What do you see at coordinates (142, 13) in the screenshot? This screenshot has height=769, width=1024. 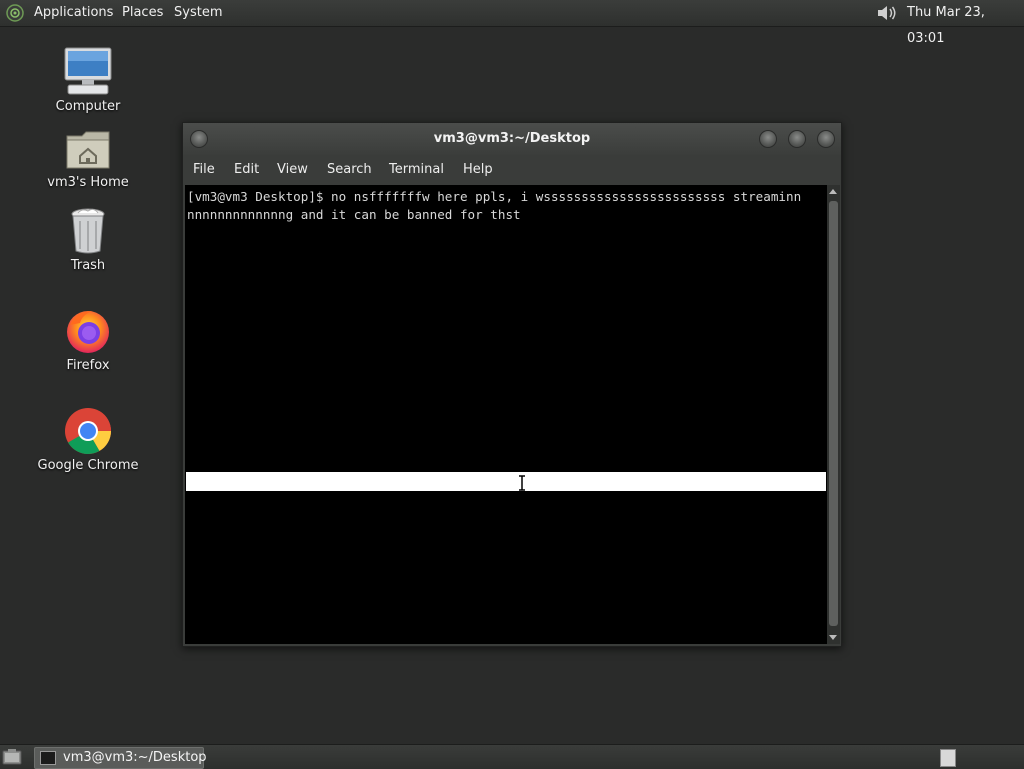 I see `places-menu: Places` at bounding box center [142, 13].